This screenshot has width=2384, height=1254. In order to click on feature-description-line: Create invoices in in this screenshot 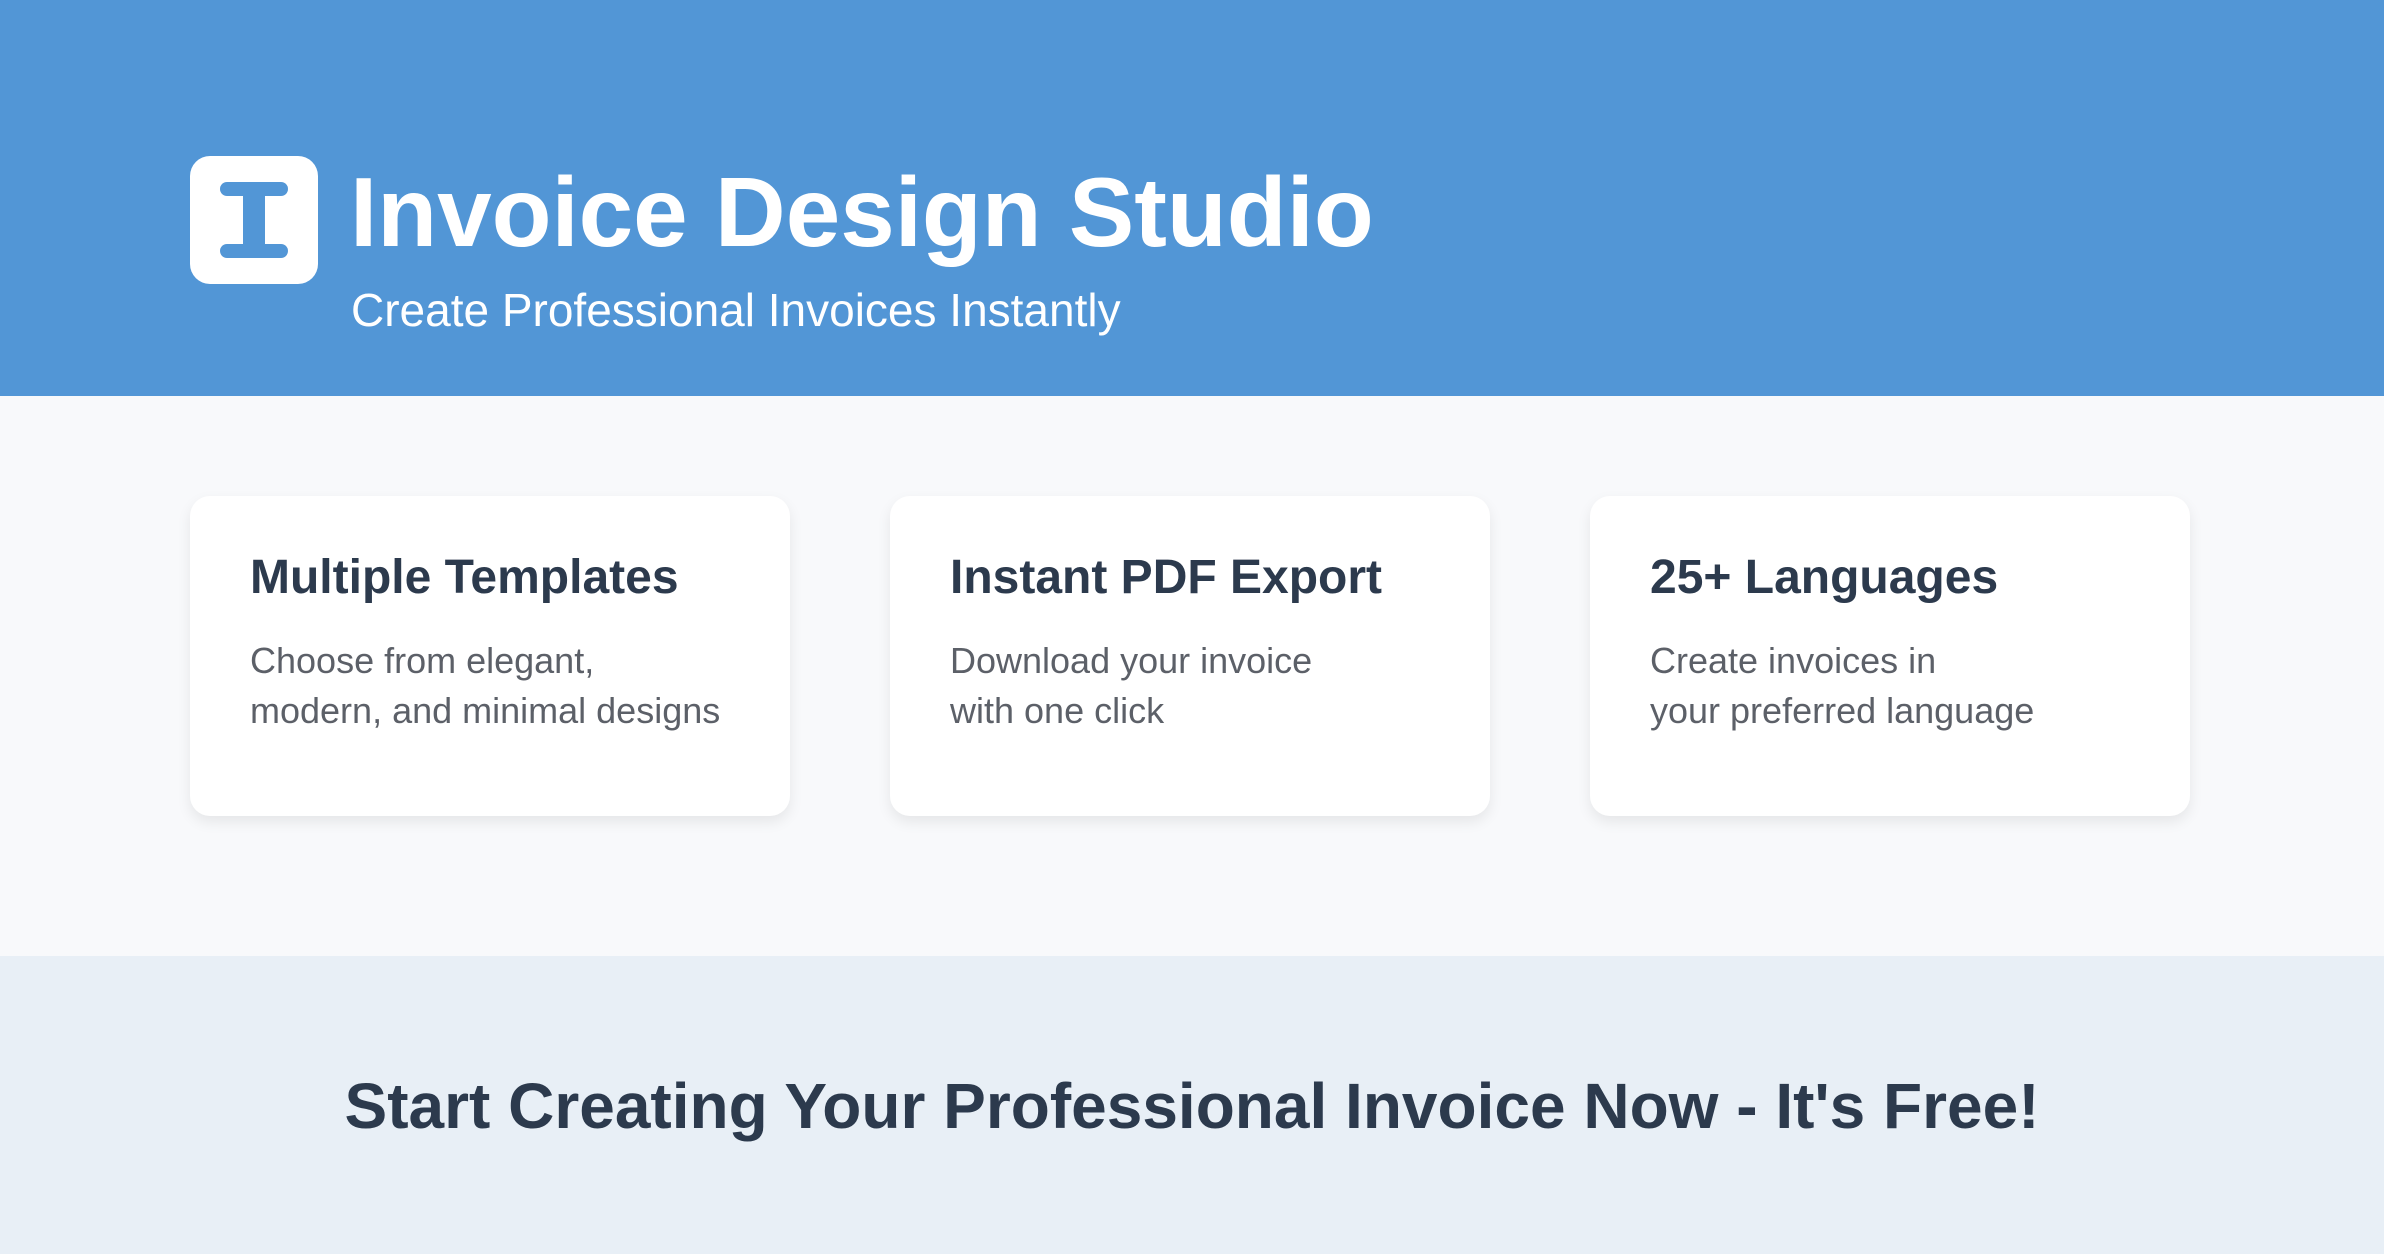, I will do `click(1793, 660)`.